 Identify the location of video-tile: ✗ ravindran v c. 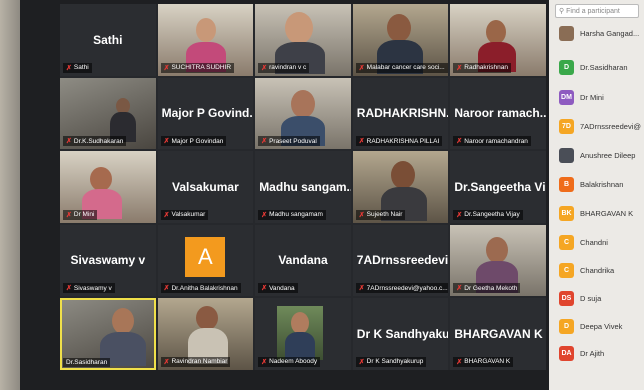
(303, 40).